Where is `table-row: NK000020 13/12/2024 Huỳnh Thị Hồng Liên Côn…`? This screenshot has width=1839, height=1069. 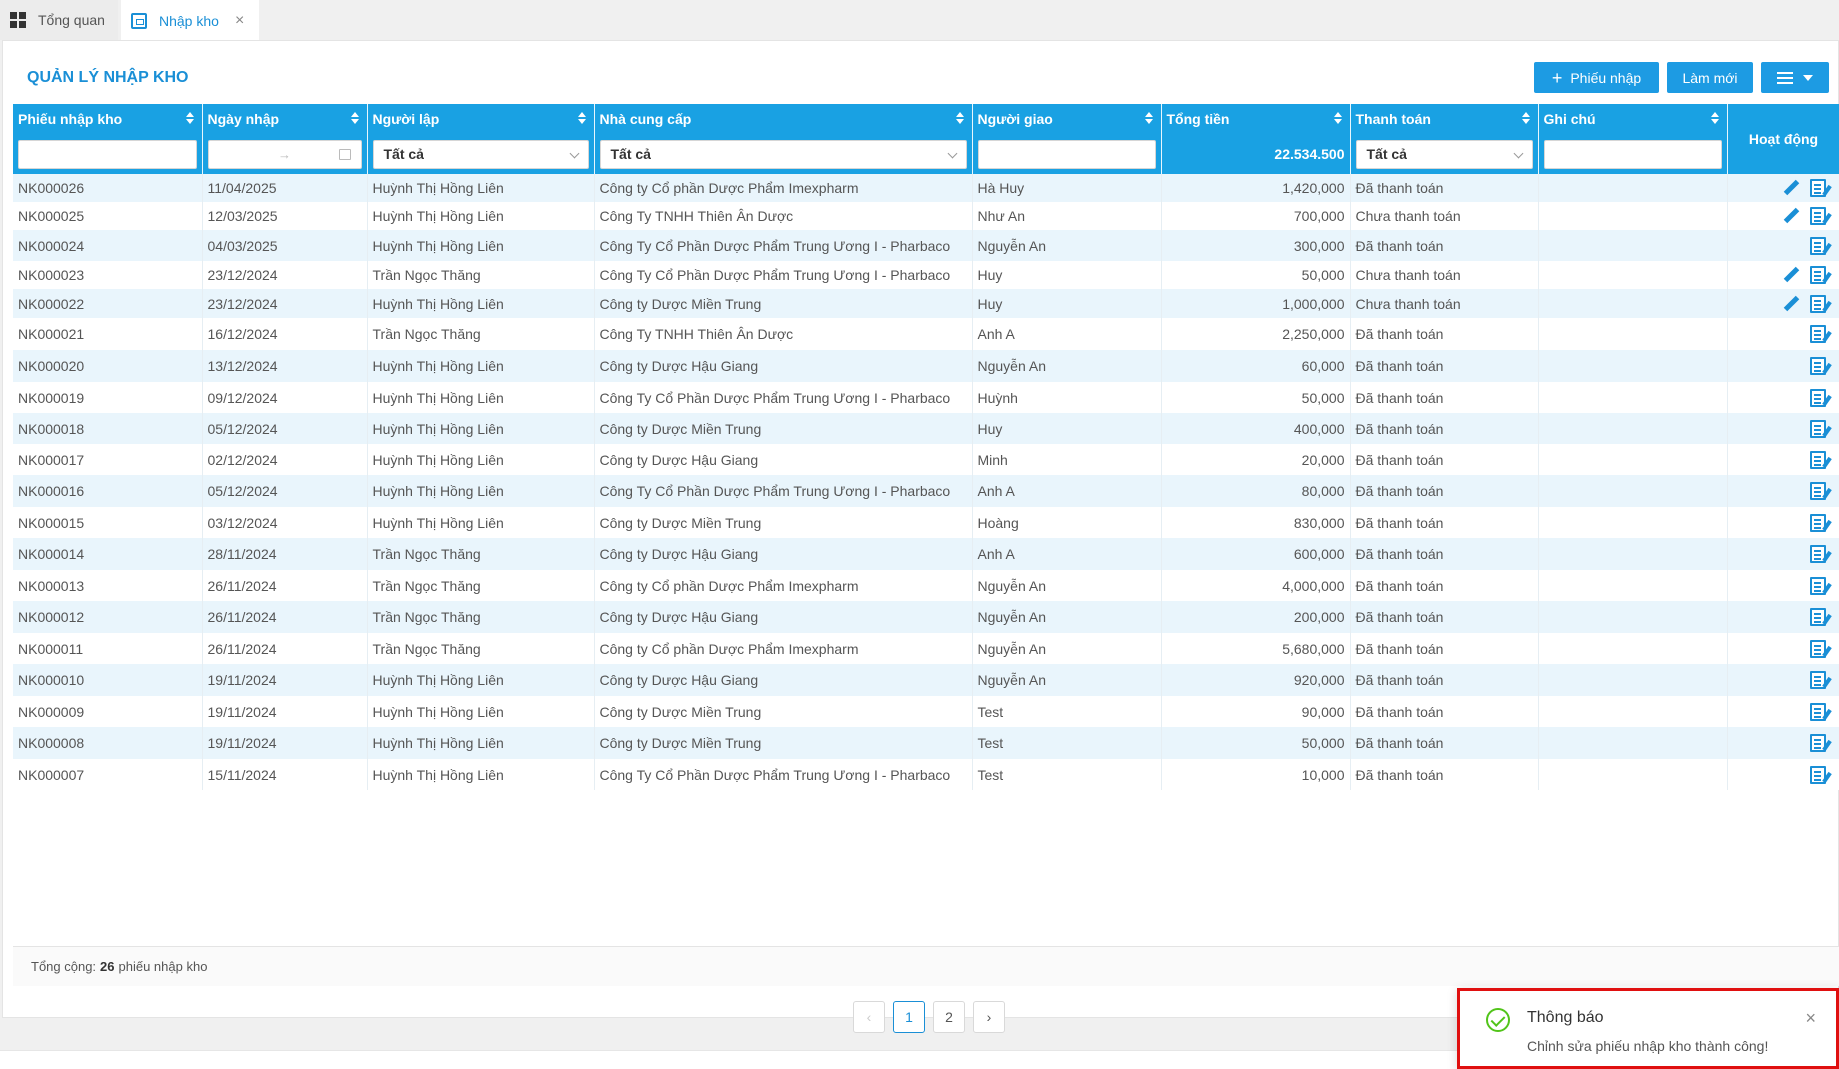
table-row: NK000020 13/12/2024 Huỳnh Thị Hồng Liên Côn… is located at coordinates (926, 366).